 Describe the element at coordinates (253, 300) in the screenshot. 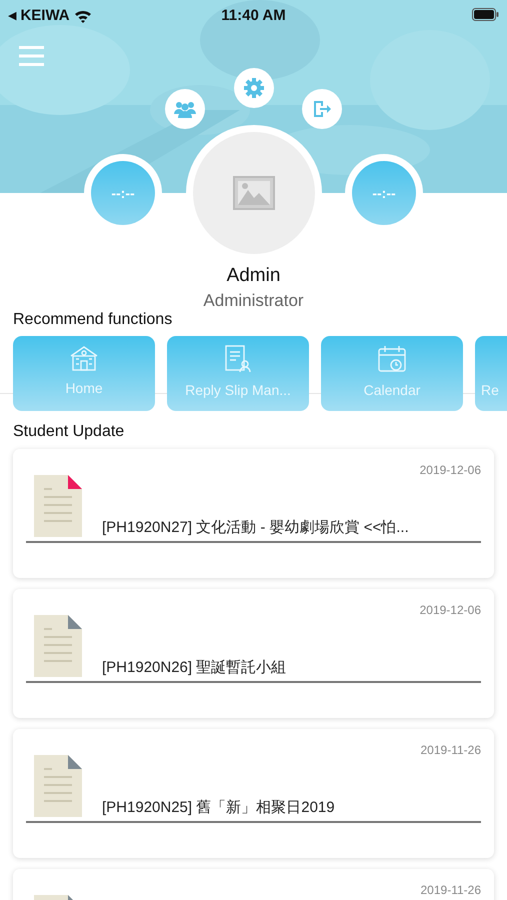

I see `user-role: Administrator` at that location.